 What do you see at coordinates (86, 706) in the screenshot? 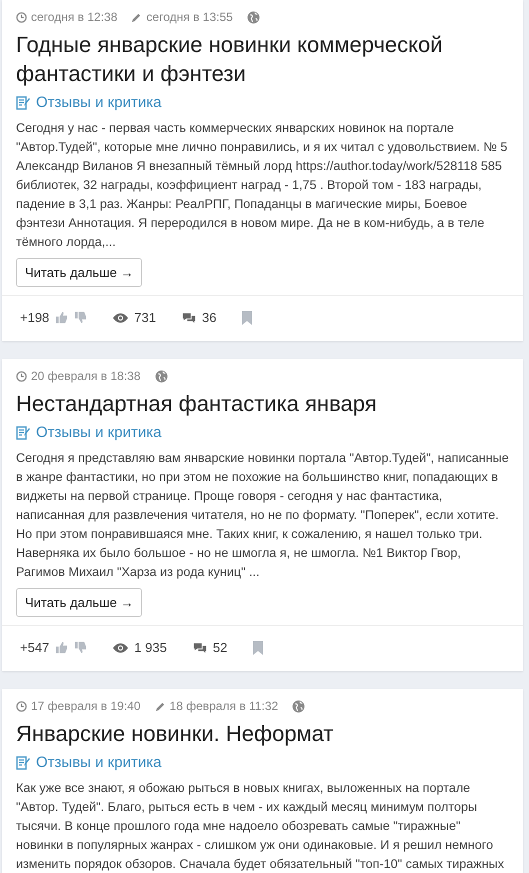
I see `post-date: 17 февраля в 19:40` at bounding box center [86, 706].